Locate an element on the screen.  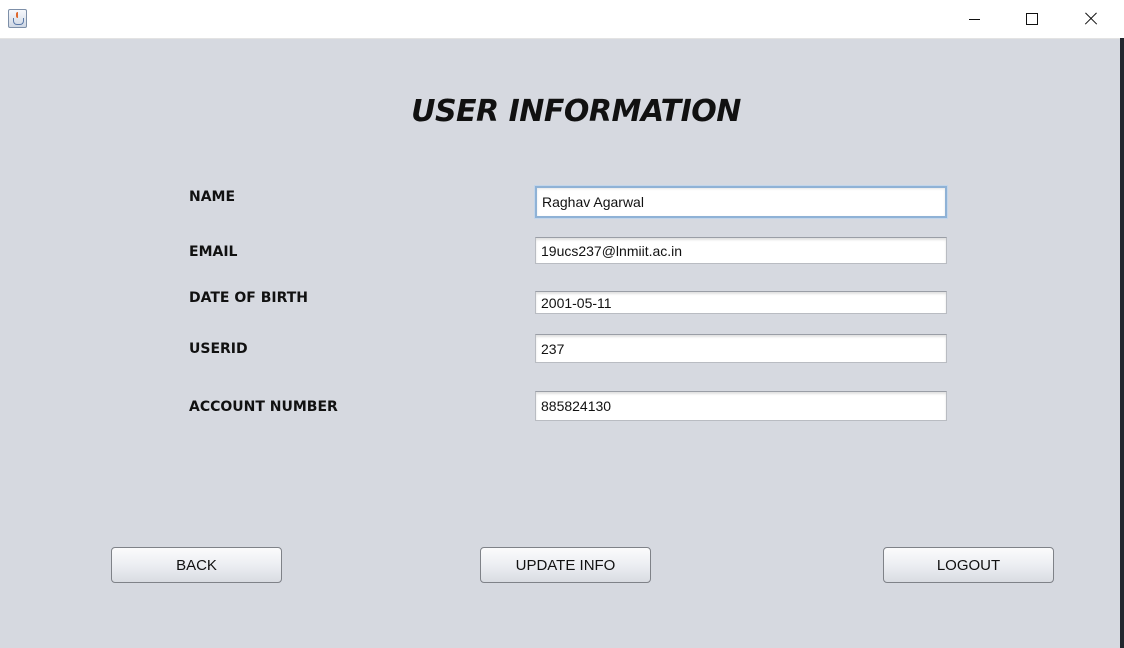
logout-button: LOGOUT is located at coordinates (968, 565).